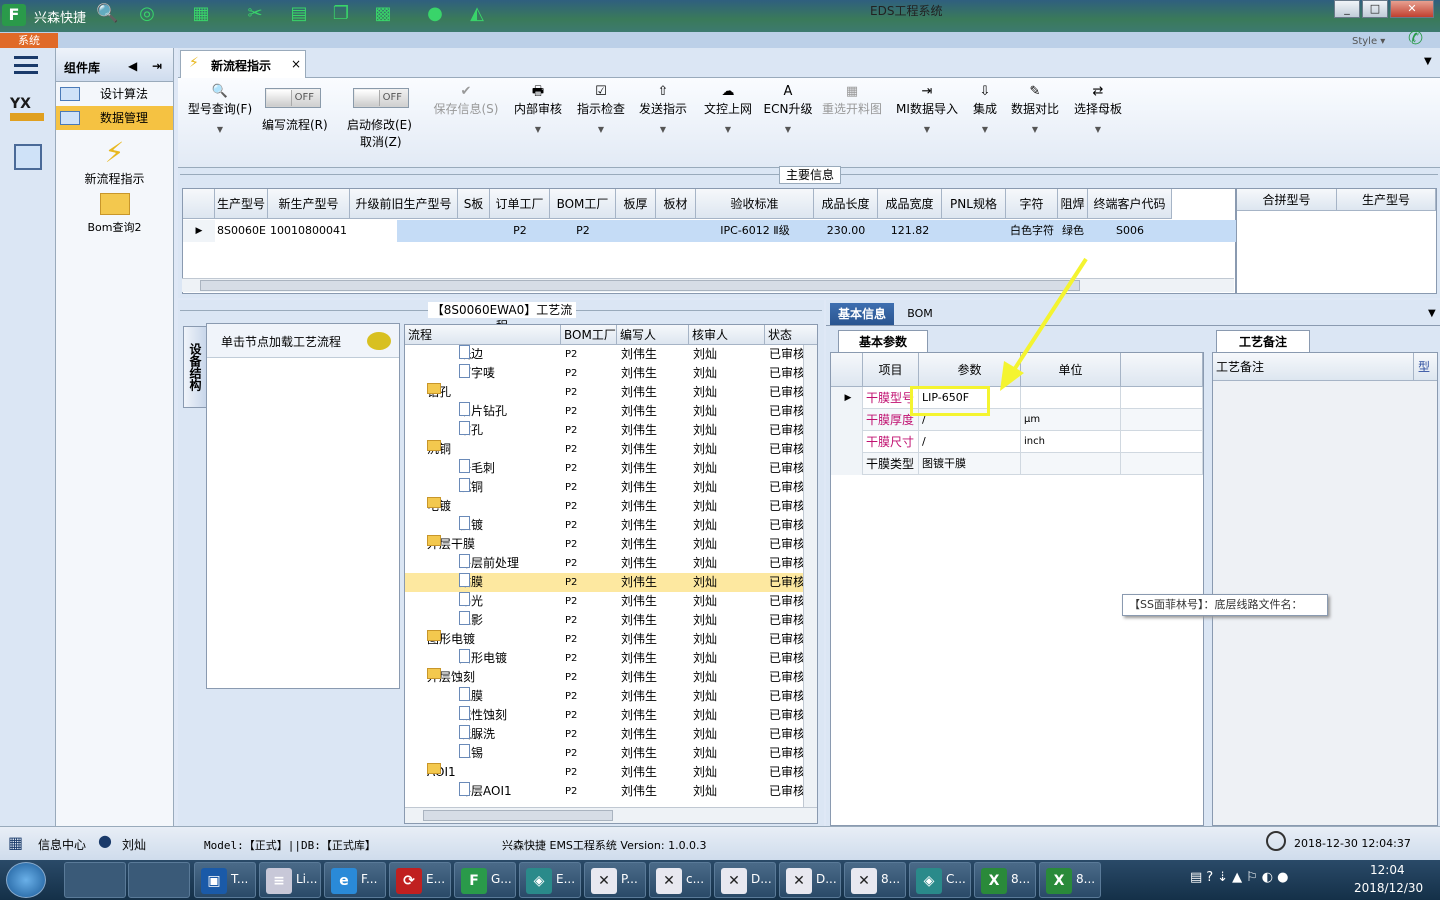  Describe the element at coordinates (309, 231) in the screenshot. I see `table-cell: 10010800041130` at that location.